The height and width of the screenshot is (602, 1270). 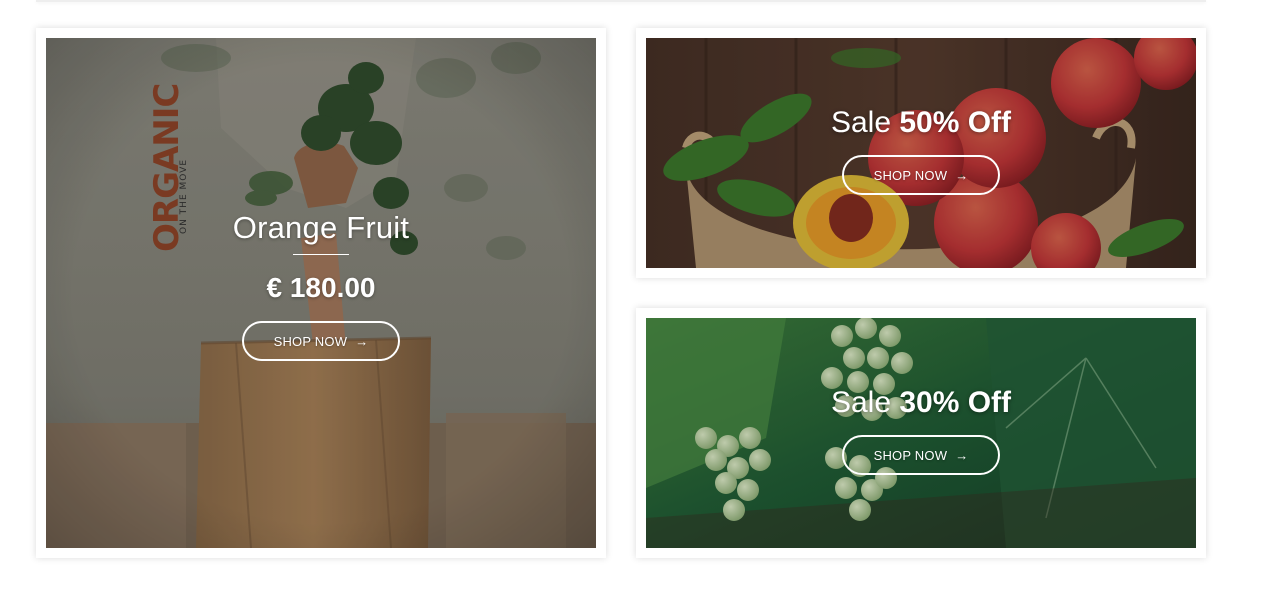 I want to click on sale-amount: 50% Off, so click(x=955, y=122).